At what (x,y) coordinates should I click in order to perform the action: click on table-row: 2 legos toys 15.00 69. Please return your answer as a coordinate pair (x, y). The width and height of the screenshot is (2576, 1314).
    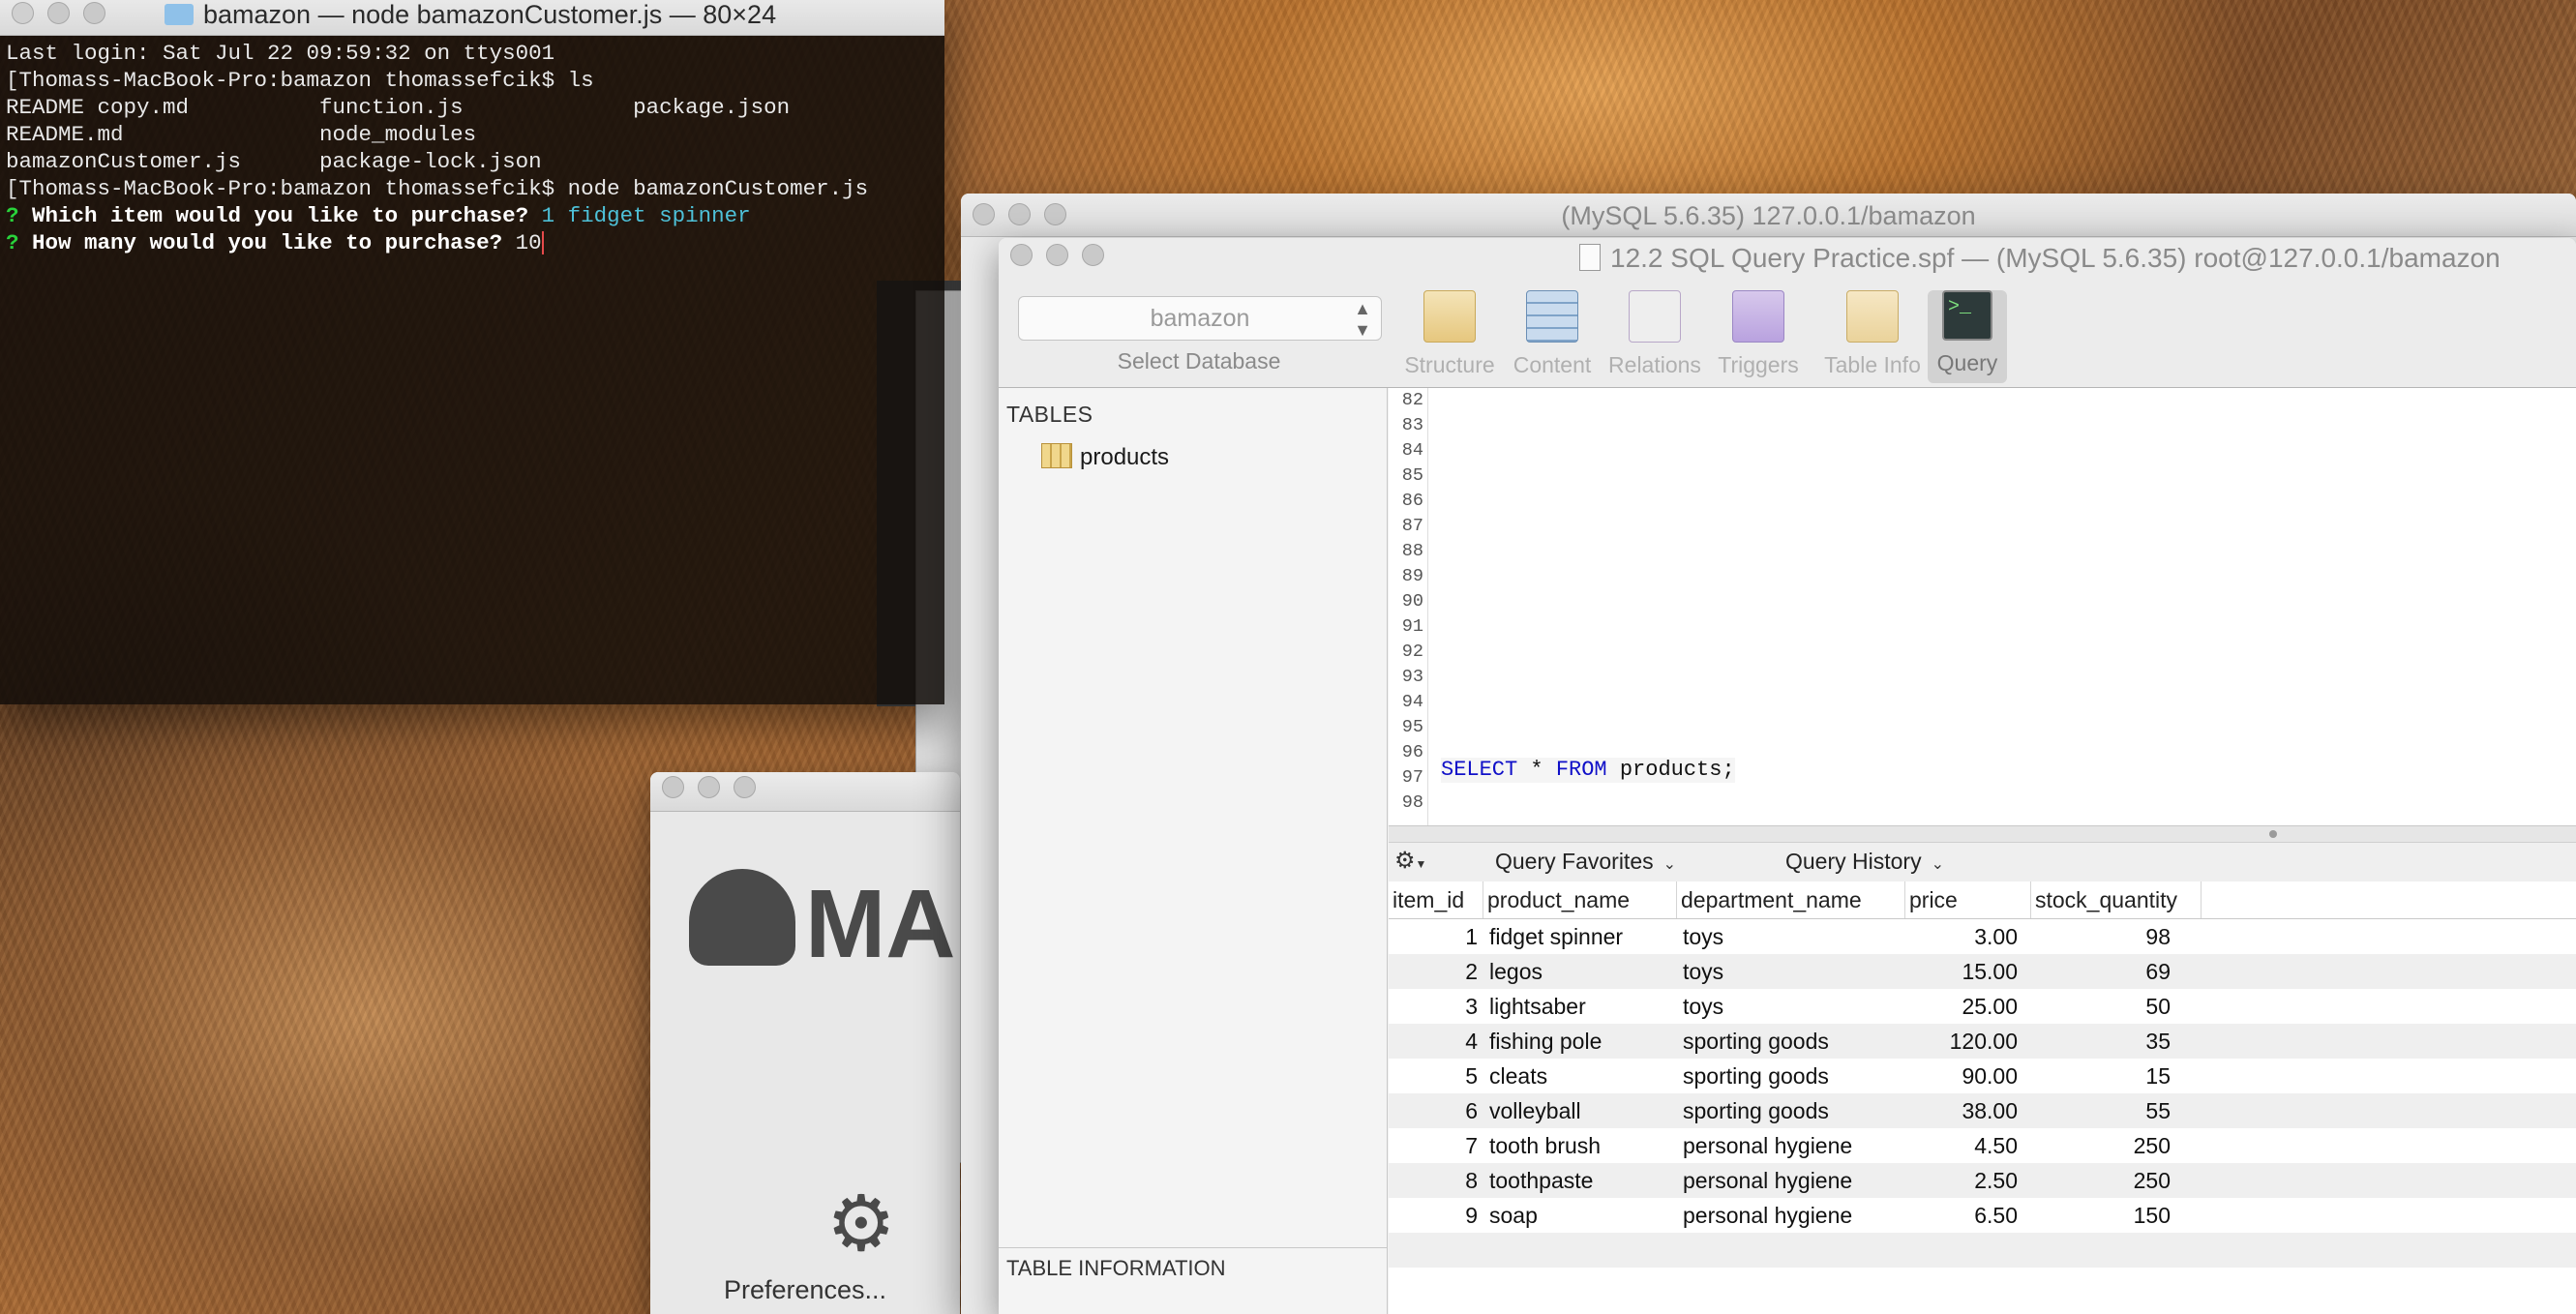
    Looking at the image, I should click on (1982, 972).